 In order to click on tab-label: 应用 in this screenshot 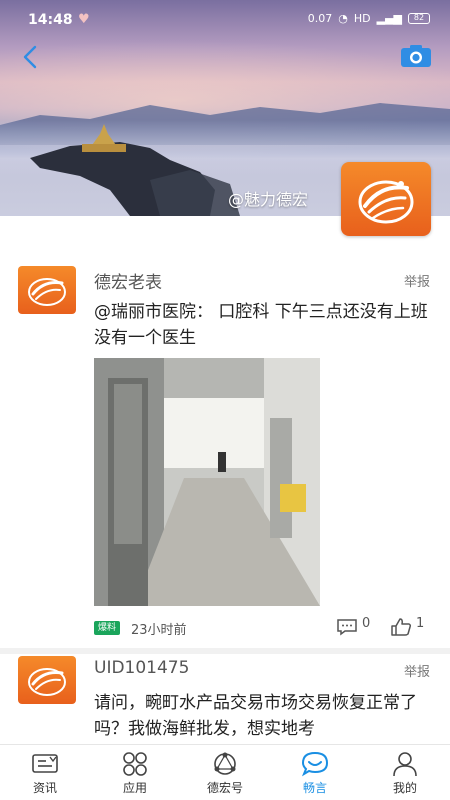, I will do `click(134, 788)`.